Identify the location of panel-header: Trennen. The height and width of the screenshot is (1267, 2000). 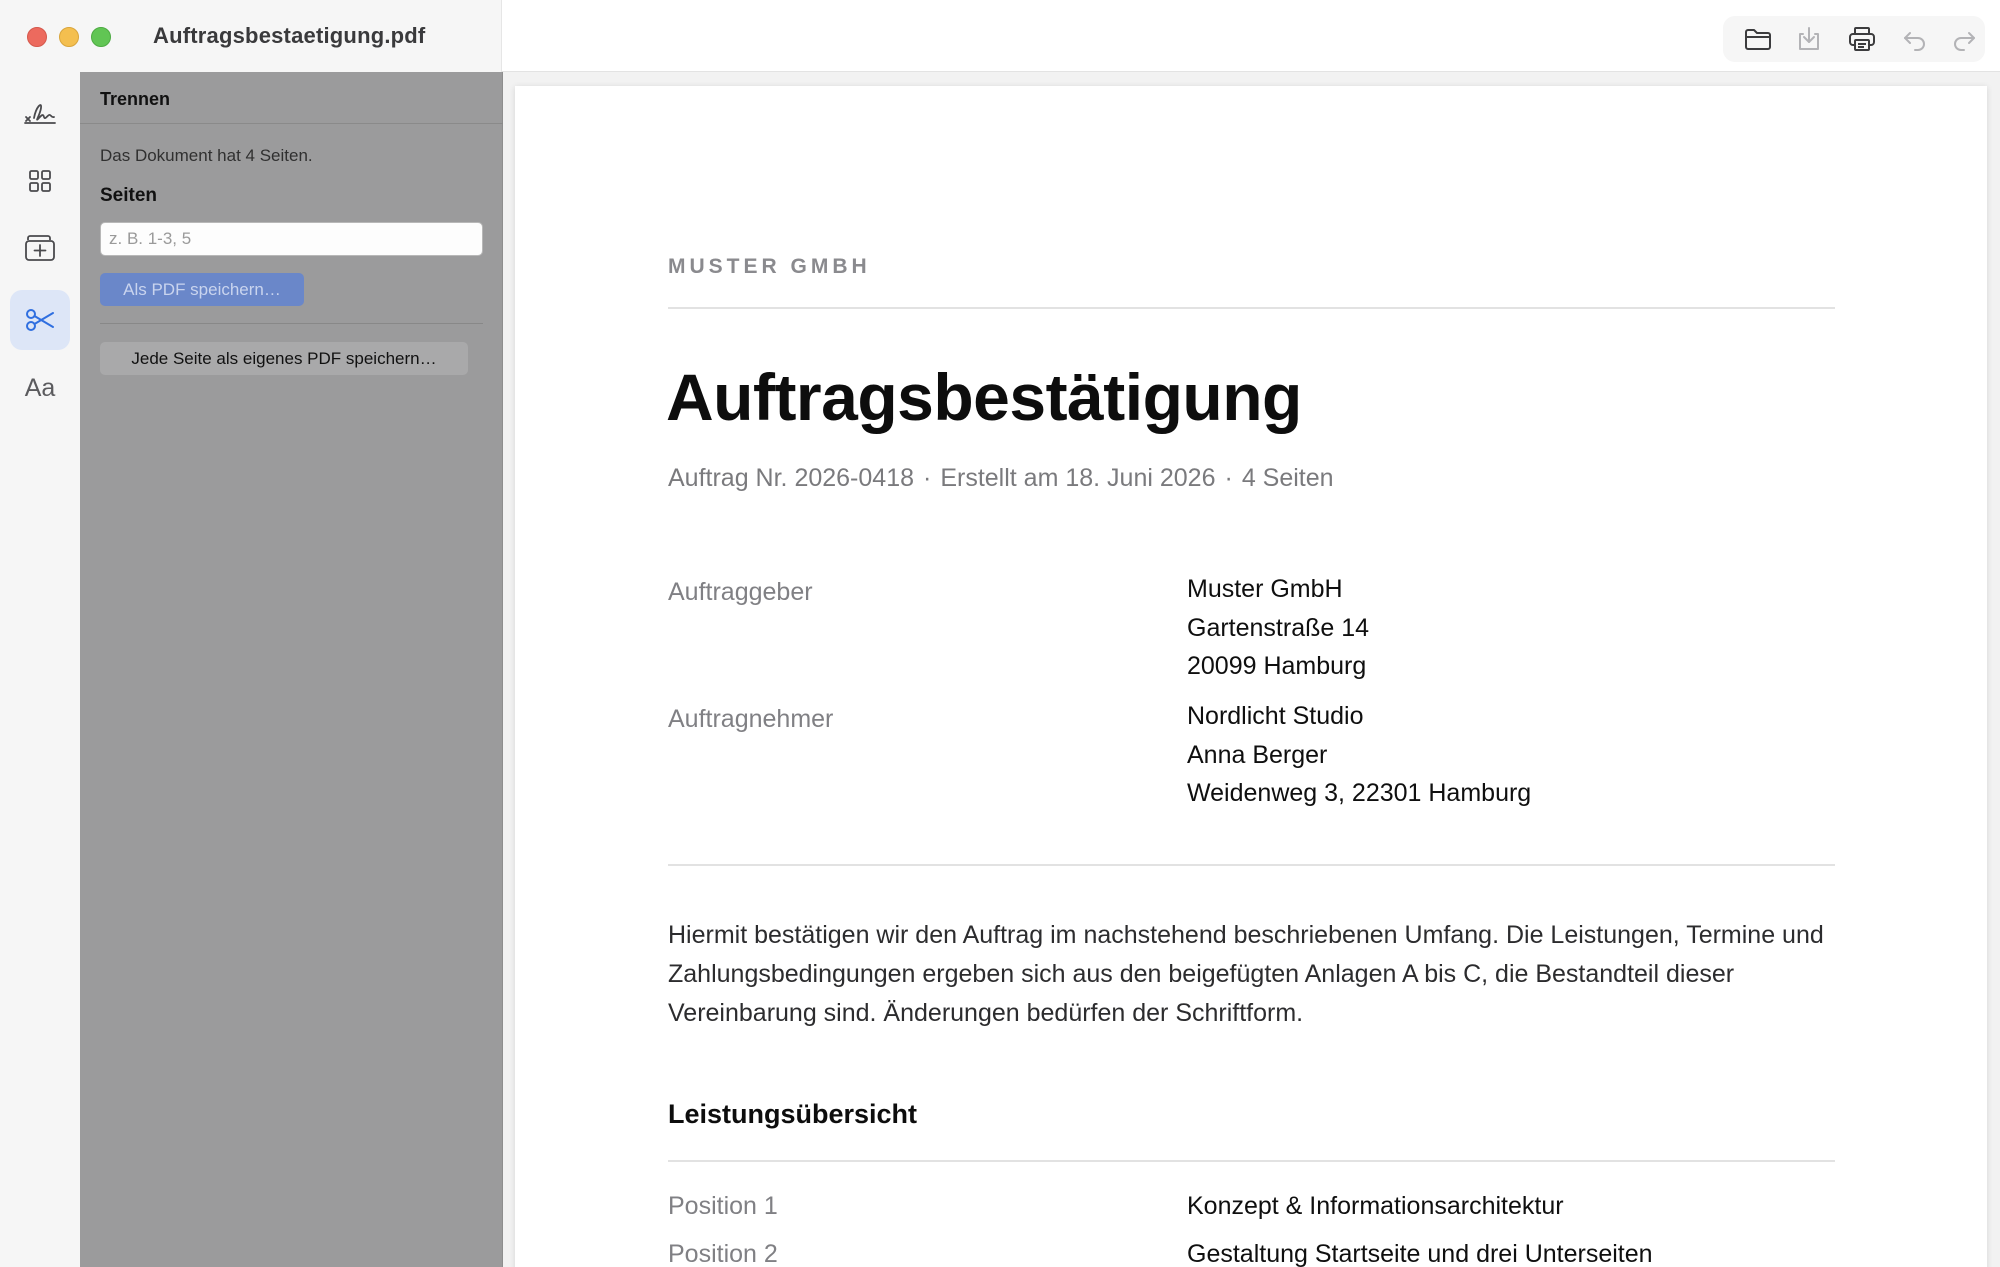
(291, 98).